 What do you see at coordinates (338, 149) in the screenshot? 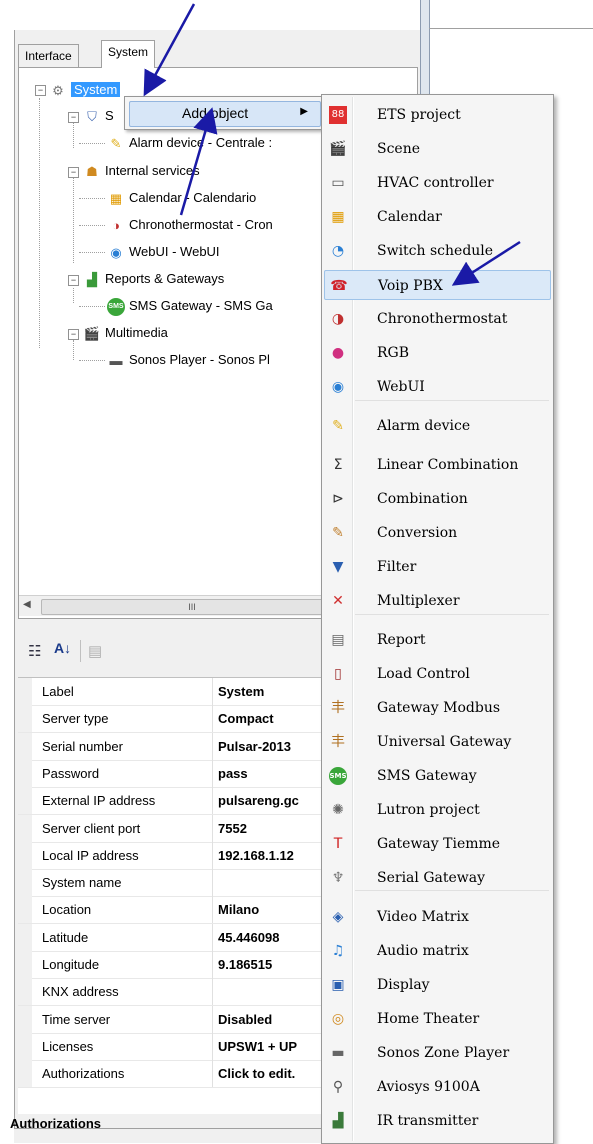
I see `clapperboard-icon: 🎬` at bounding box center [338, 149].